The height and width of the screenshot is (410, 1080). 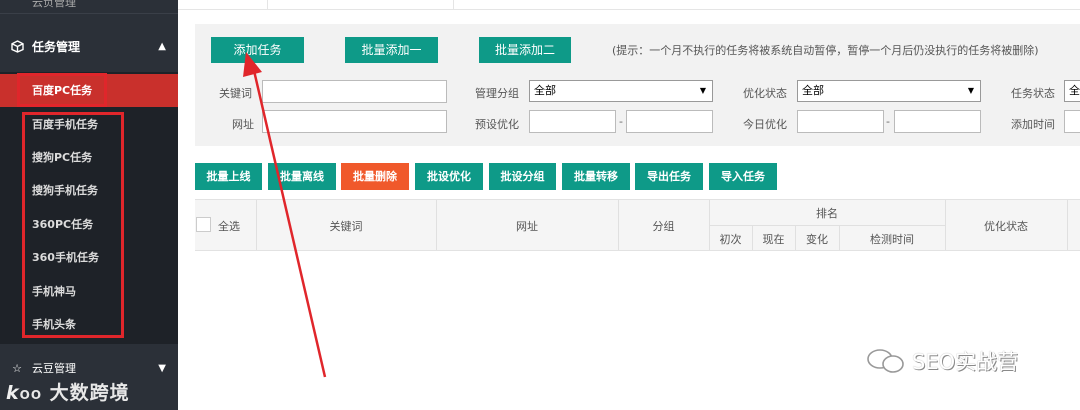 I want to click on preset-opt-label: 预设优化, so click(x=497, y=124).